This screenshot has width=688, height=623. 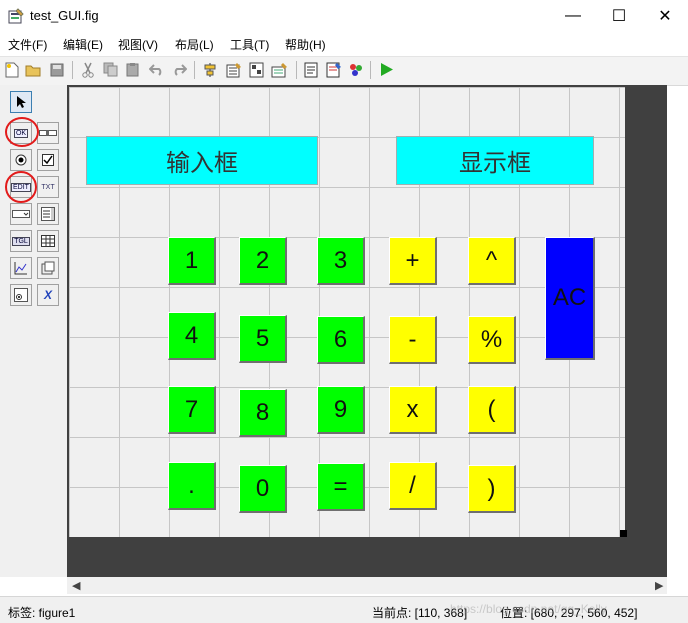 I want to click on key-6: 6, so click(x=341, y=340).